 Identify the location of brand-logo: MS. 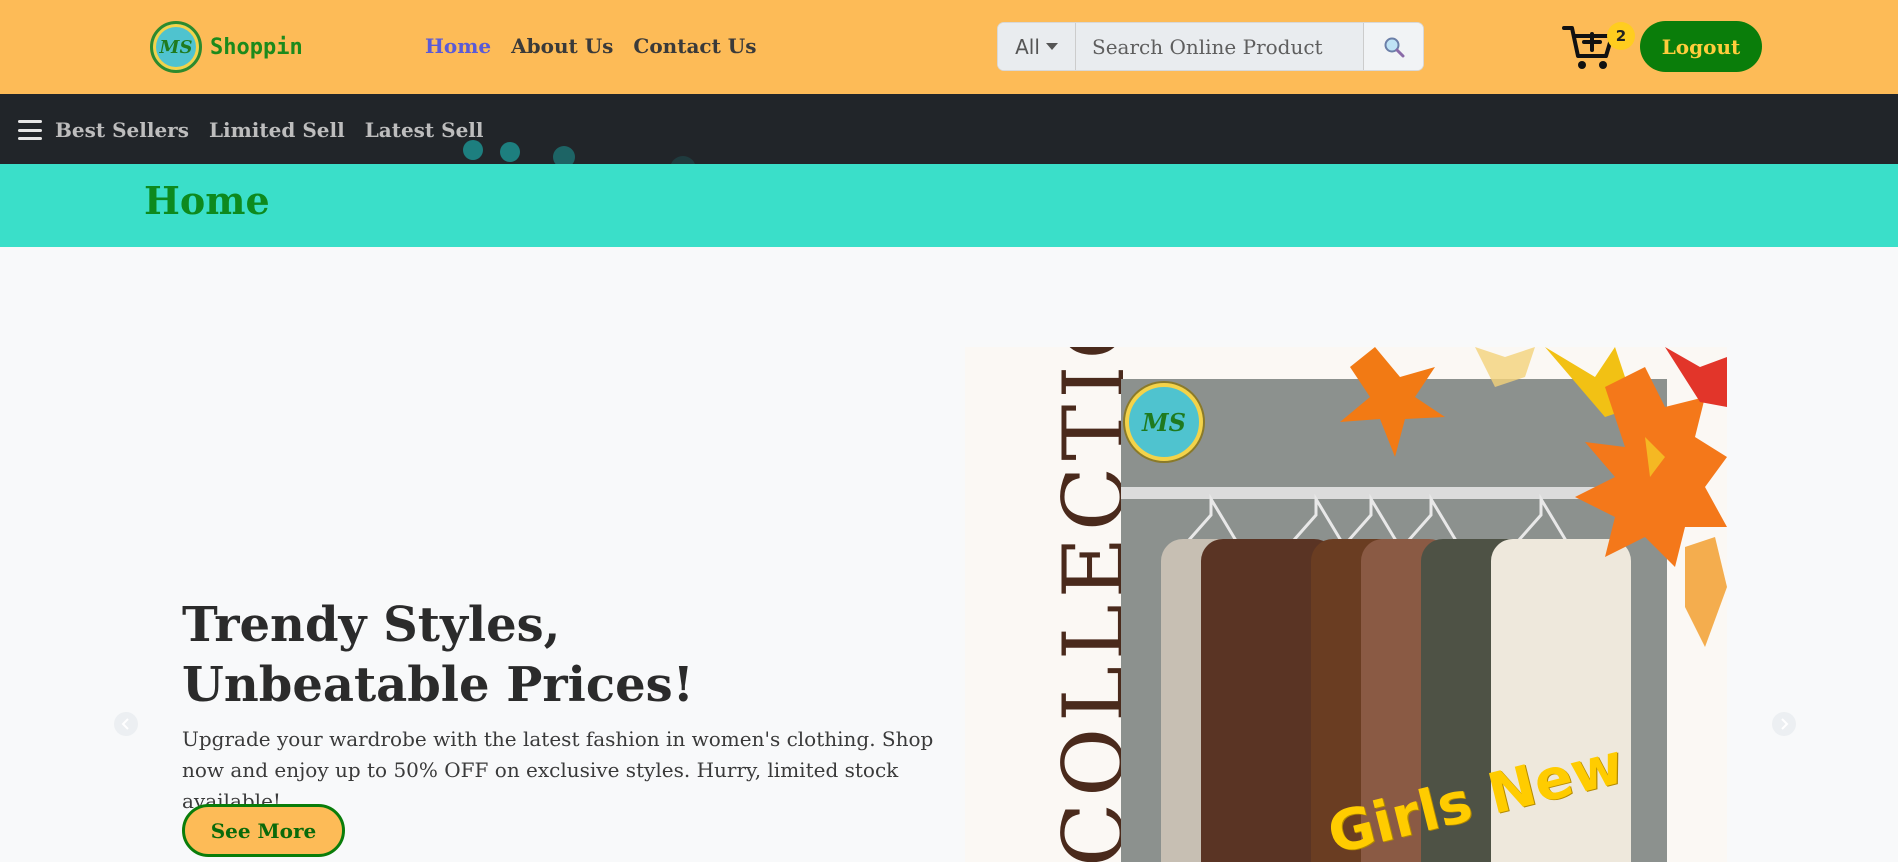
(176, 47).